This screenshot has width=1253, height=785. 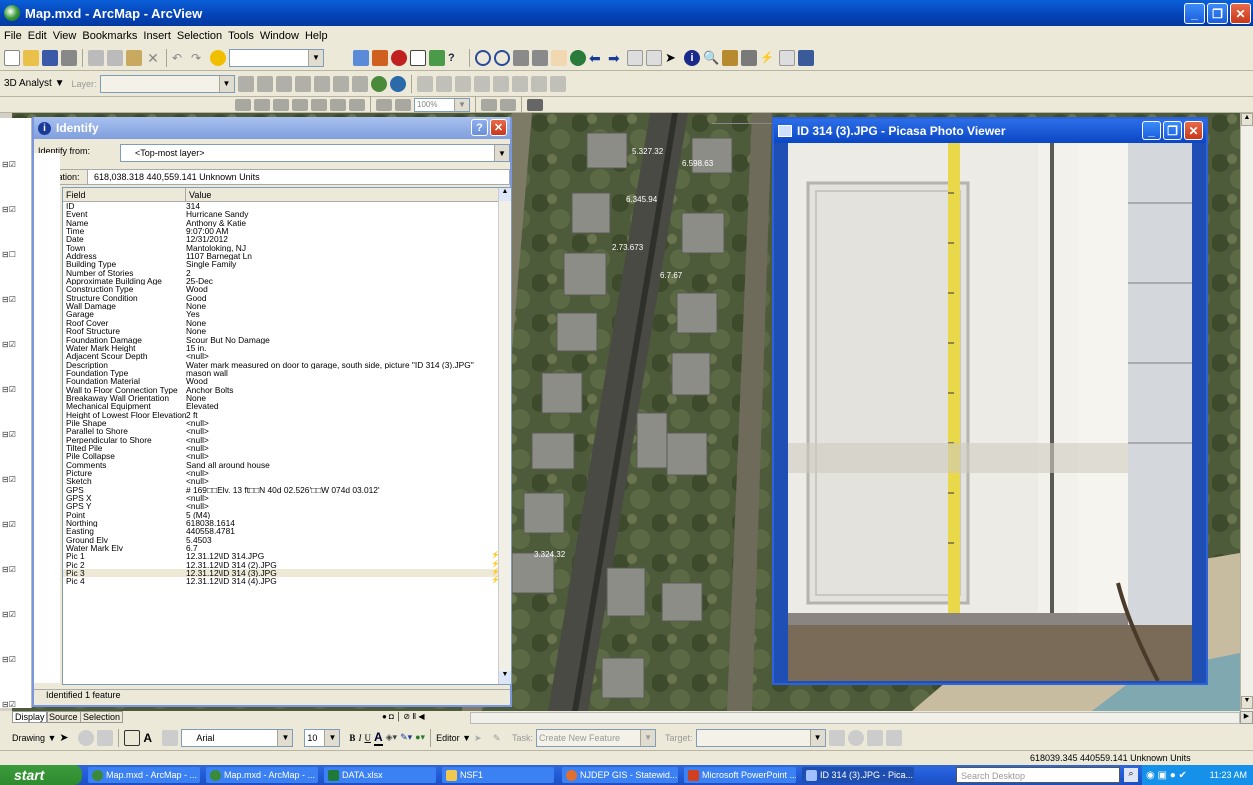 I want to click on rectangle-icon, so click(x=132, y=737).